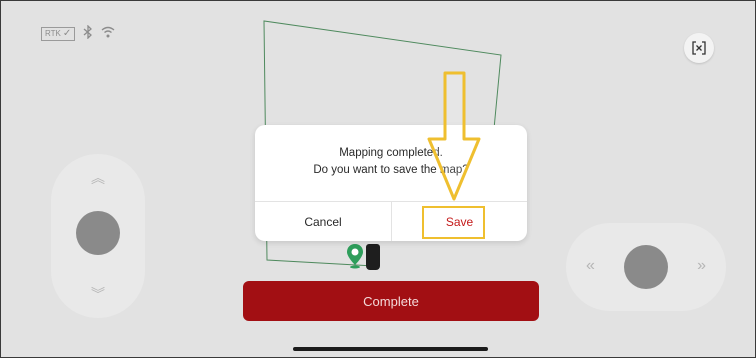  I want to click on check-icon: ✓, so click(67, 33).